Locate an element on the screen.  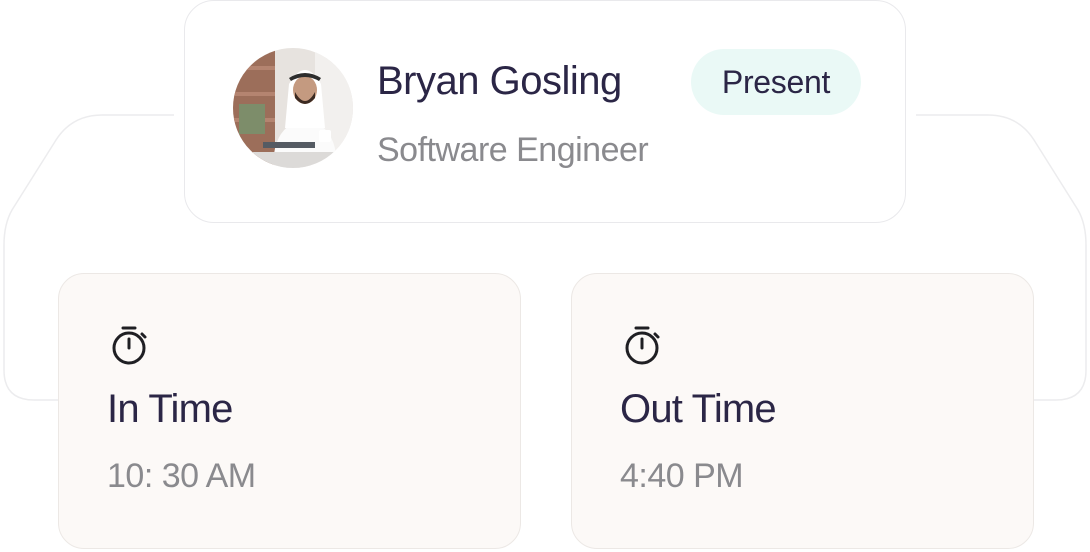
person-avatar-icon is located at coordinates (293, 108).